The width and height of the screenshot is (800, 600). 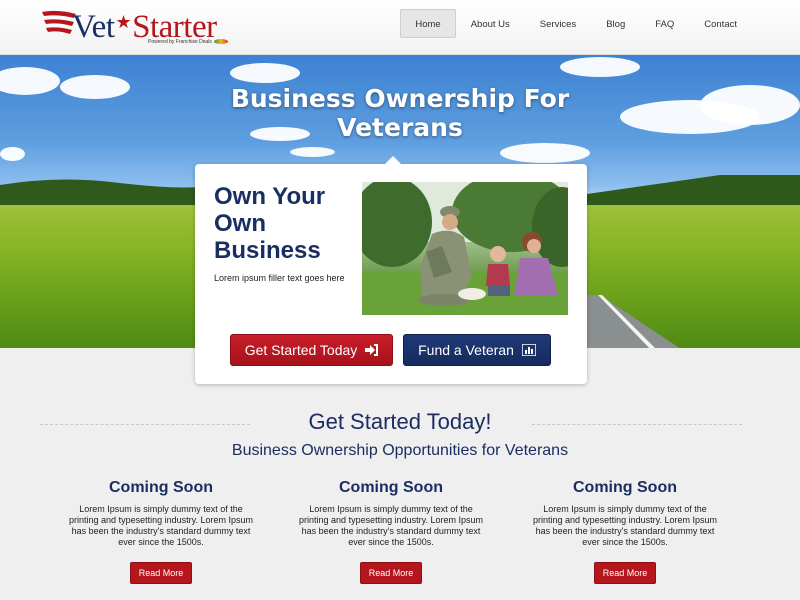 I want to click on hero-title: Business Ownership For Veterans, so click(x=400, y=113).